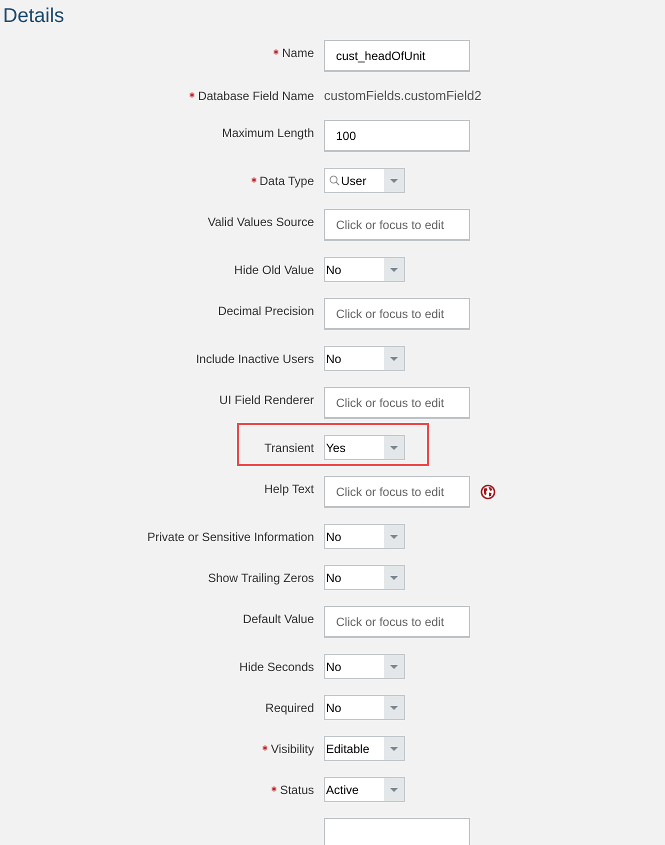  Describe the element at coordinates (297, 790) in the screenshot. I see `field-label: Status` at that location.